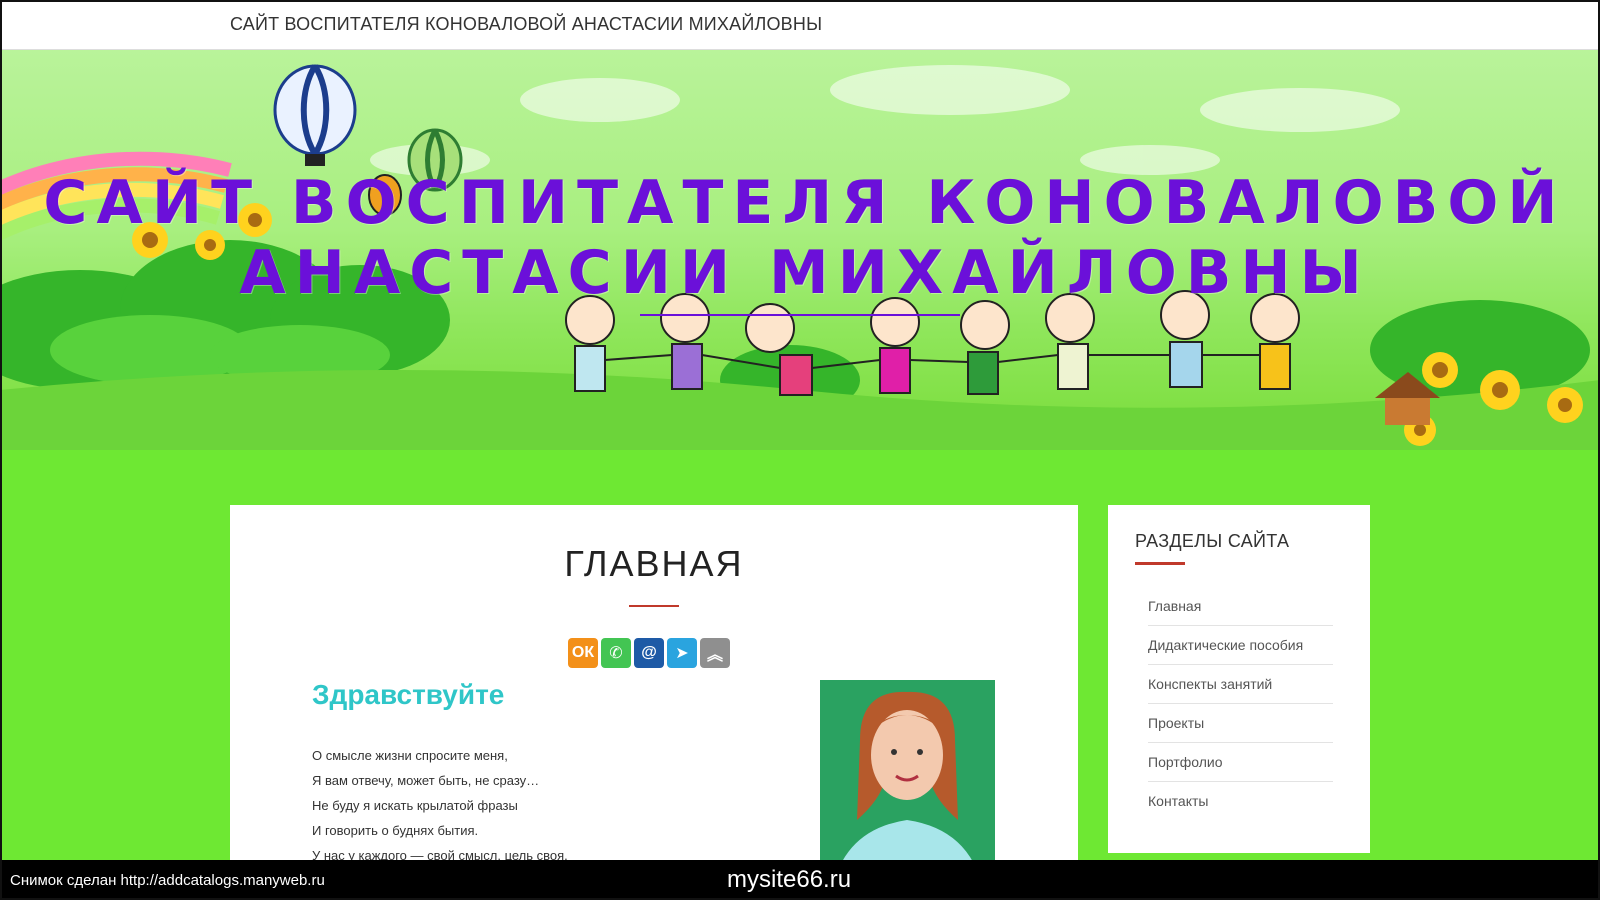  What do you see at coordinates (1212, 541) in the screenshot?
I see `sidebar-heading: РАЗДЕЛЫ САЙТА` at bounding box center [1212, 541].